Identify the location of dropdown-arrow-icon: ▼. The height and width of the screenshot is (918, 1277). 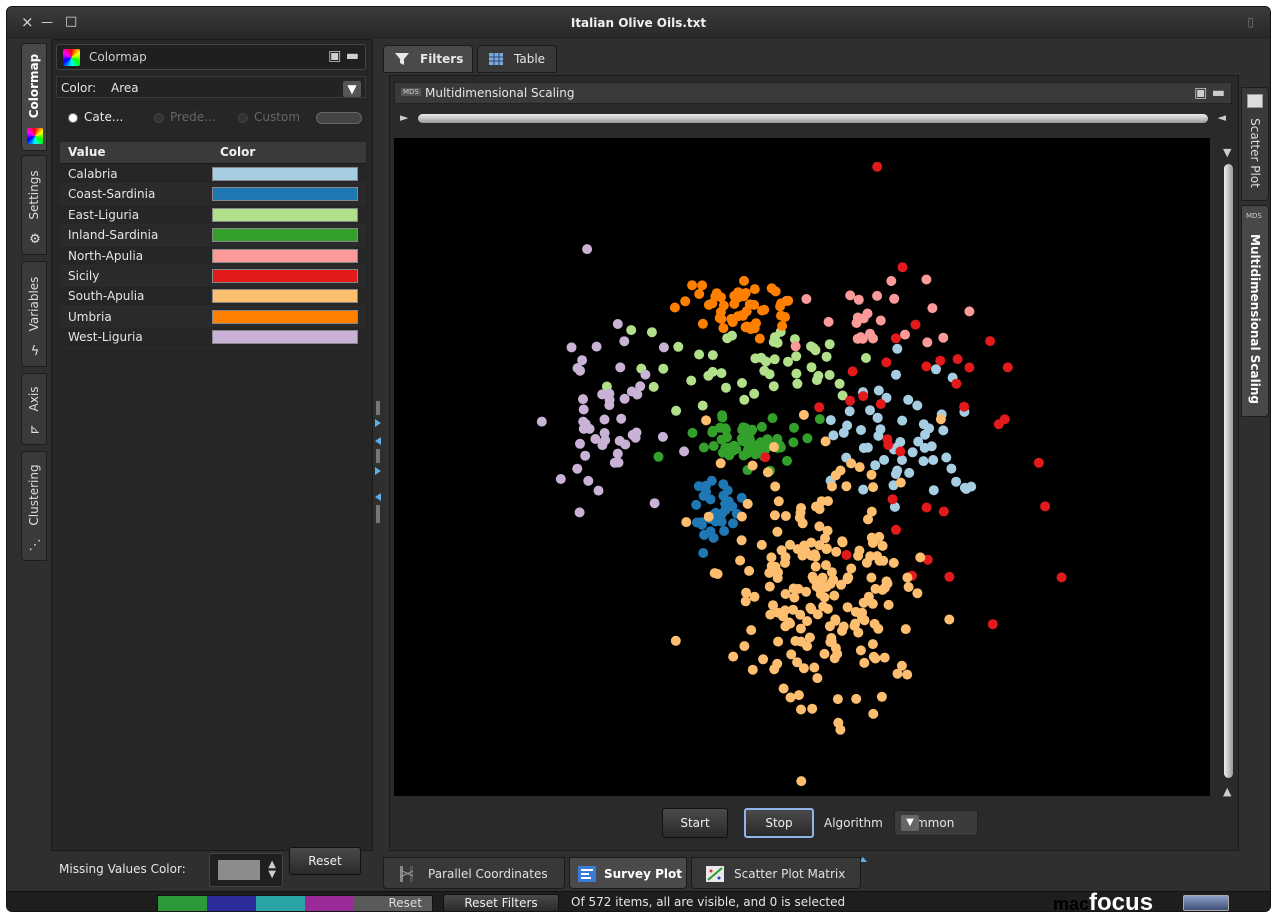
(910, 823).